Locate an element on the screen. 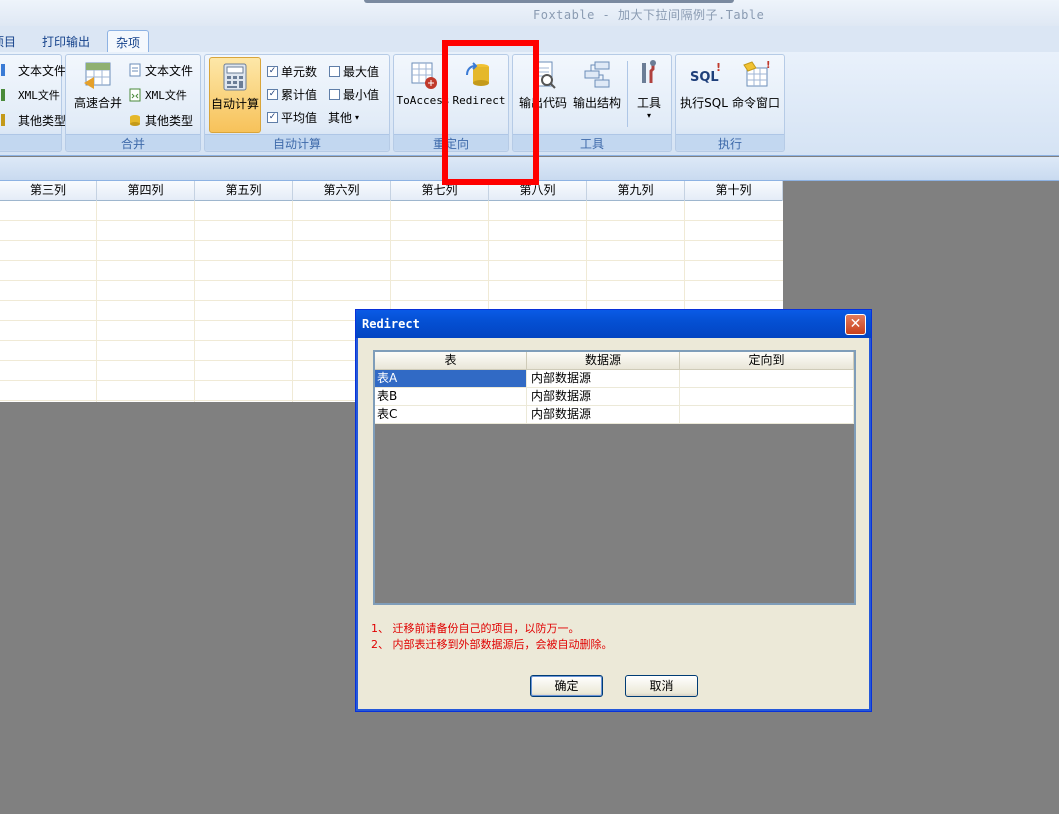 This screenshot has width=1059, height=814. column-header-datasource: 数据源 is located at coordinates (603, 360).